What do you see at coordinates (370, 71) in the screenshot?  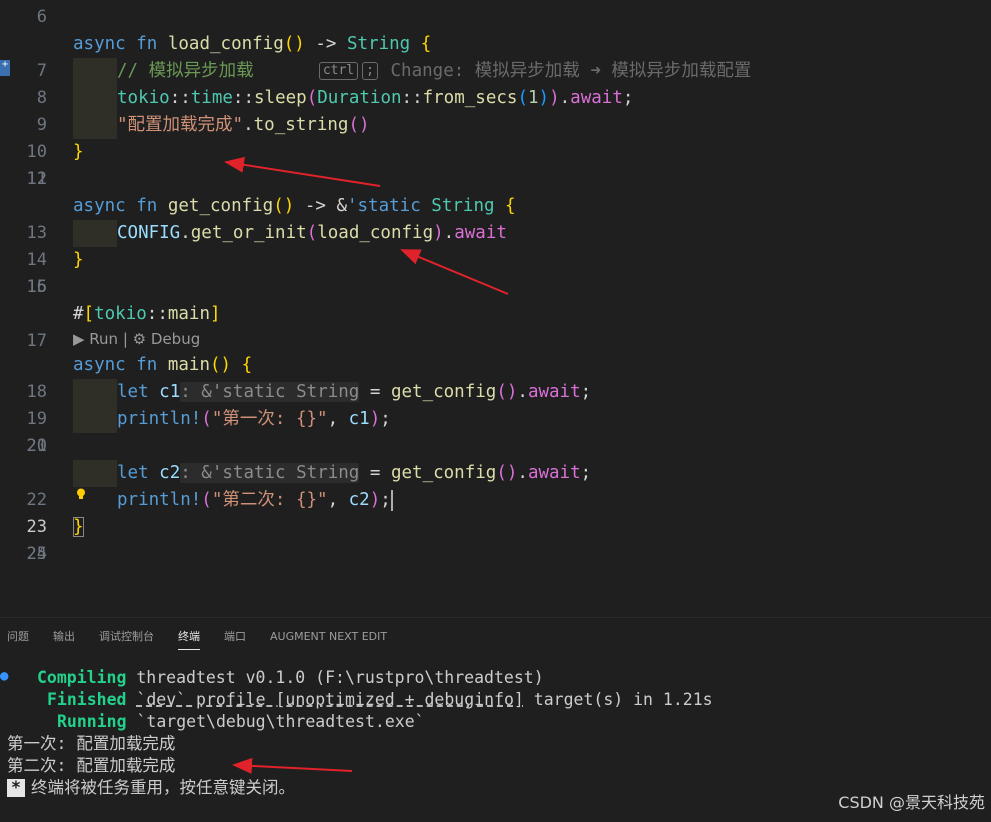 I see `shortcut-key: ;` at bounding box center [370, 71].